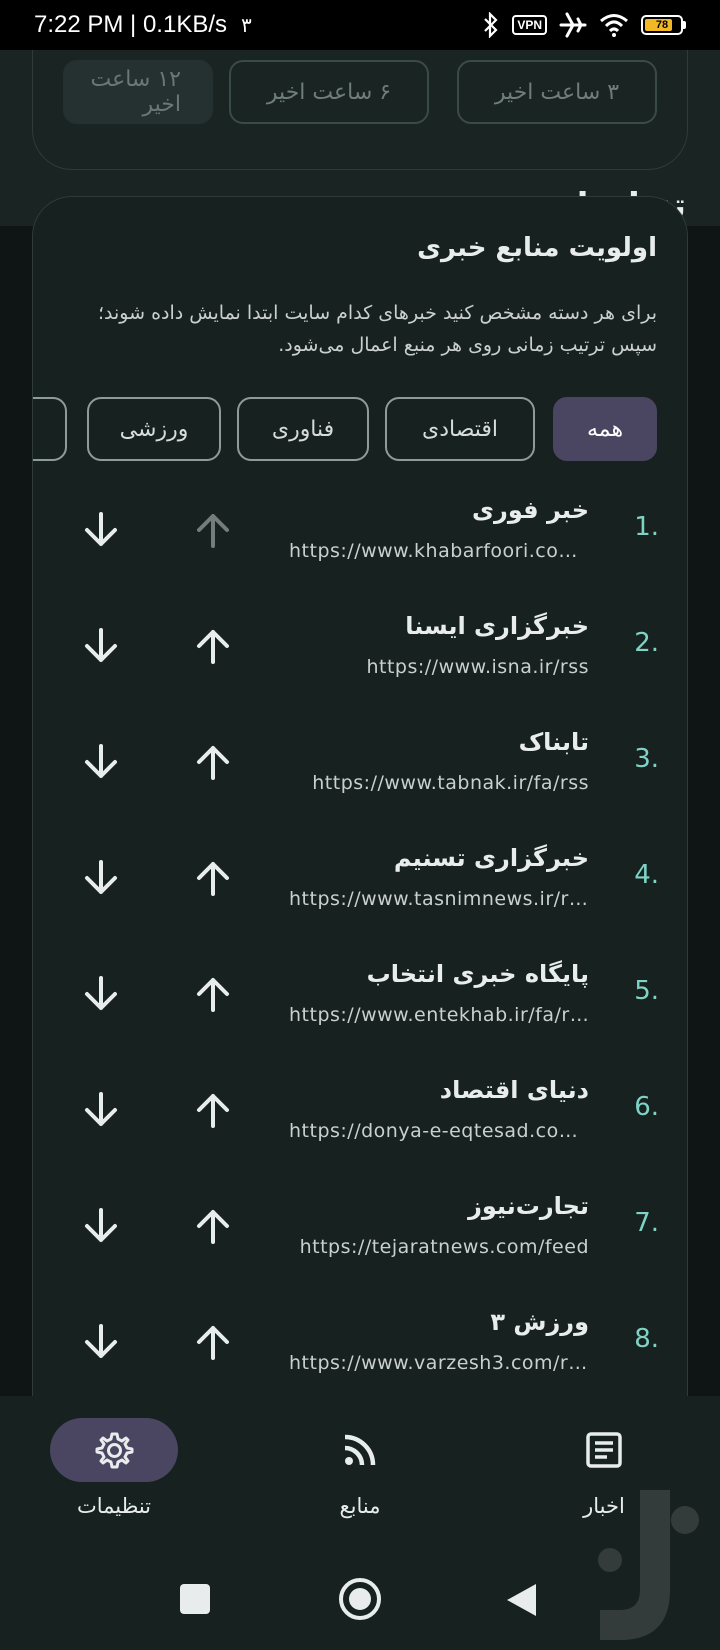  I want to click on nav-settings-label: تنظیمات, so click(114, 1506).